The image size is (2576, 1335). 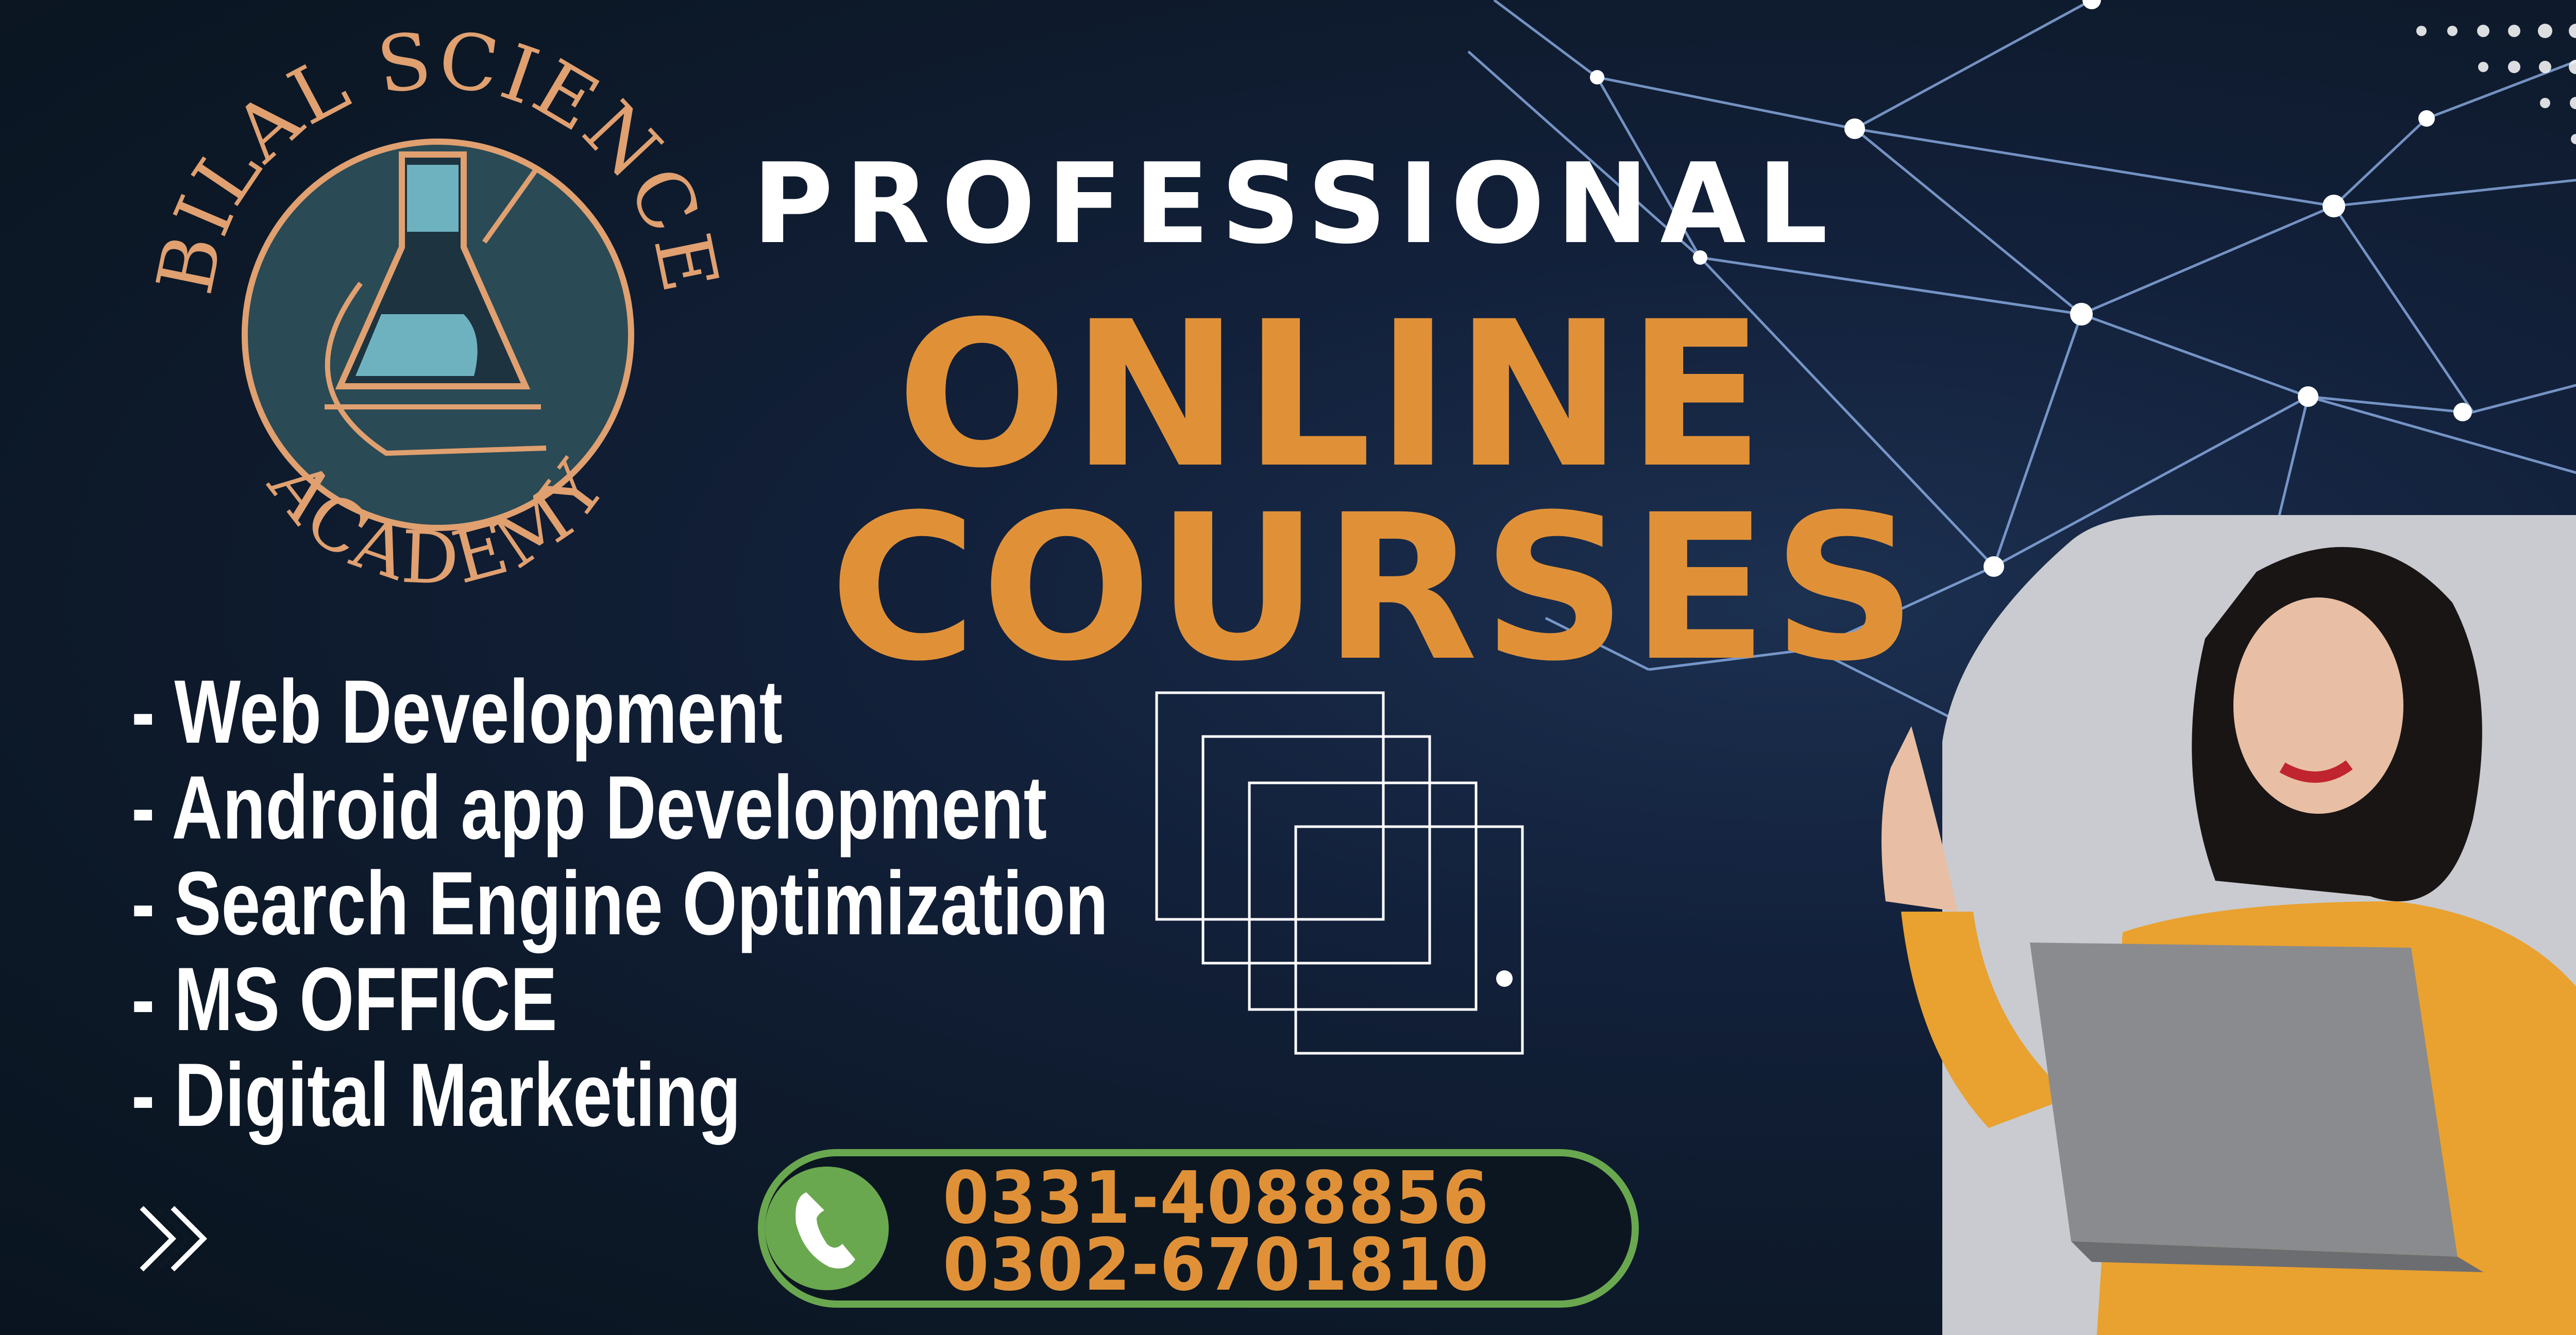 I want to click on phone-icon, so click(x=827, y=1228).